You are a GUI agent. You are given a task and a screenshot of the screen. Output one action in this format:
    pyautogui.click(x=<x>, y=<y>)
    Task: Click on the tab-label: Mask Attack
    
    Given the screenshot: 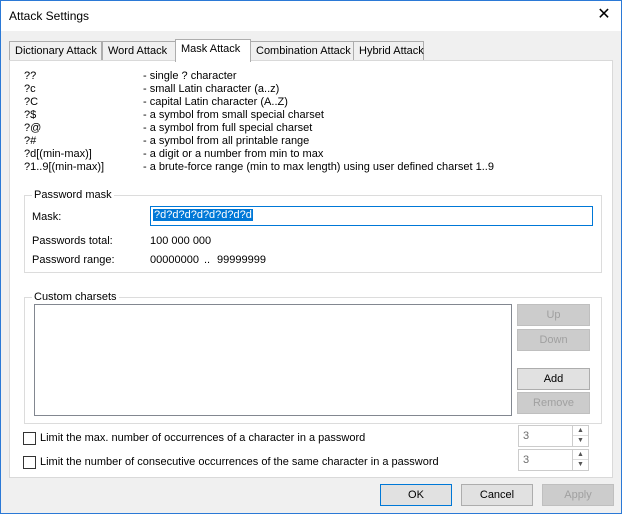 What is the action you would take?
    pyautogui.click(x=211, y=49)
    